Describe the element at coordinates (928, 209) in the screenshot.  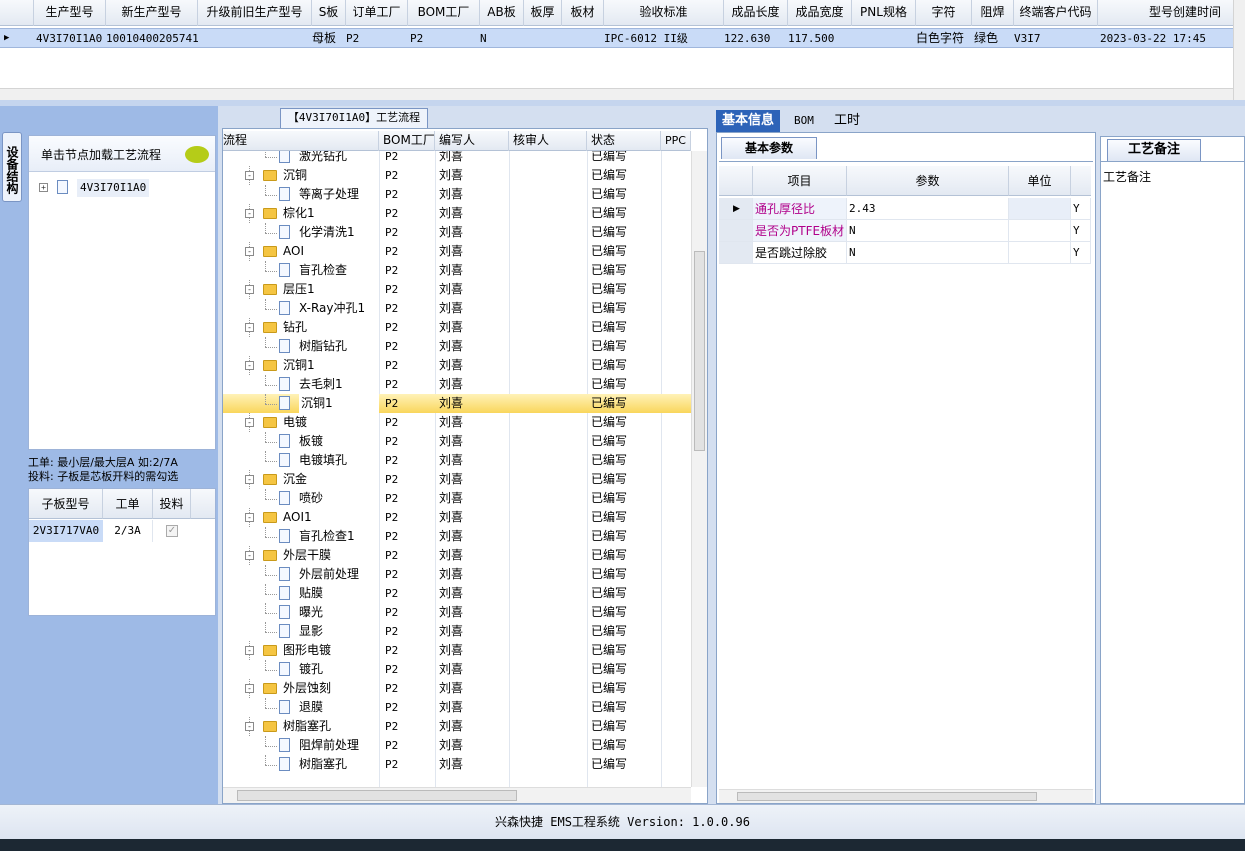
I see `param-value: 2.43` at that location.